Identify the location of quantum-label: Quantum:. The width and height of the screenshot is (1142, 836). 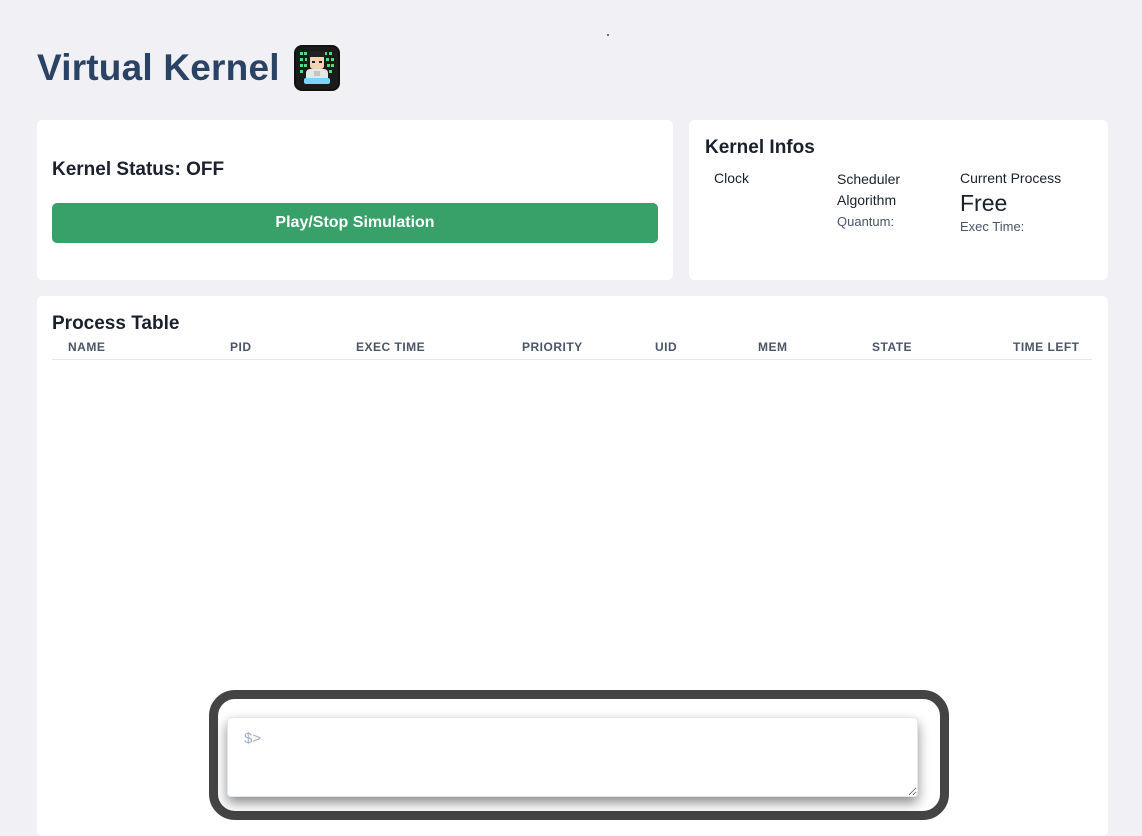
(866, 221).